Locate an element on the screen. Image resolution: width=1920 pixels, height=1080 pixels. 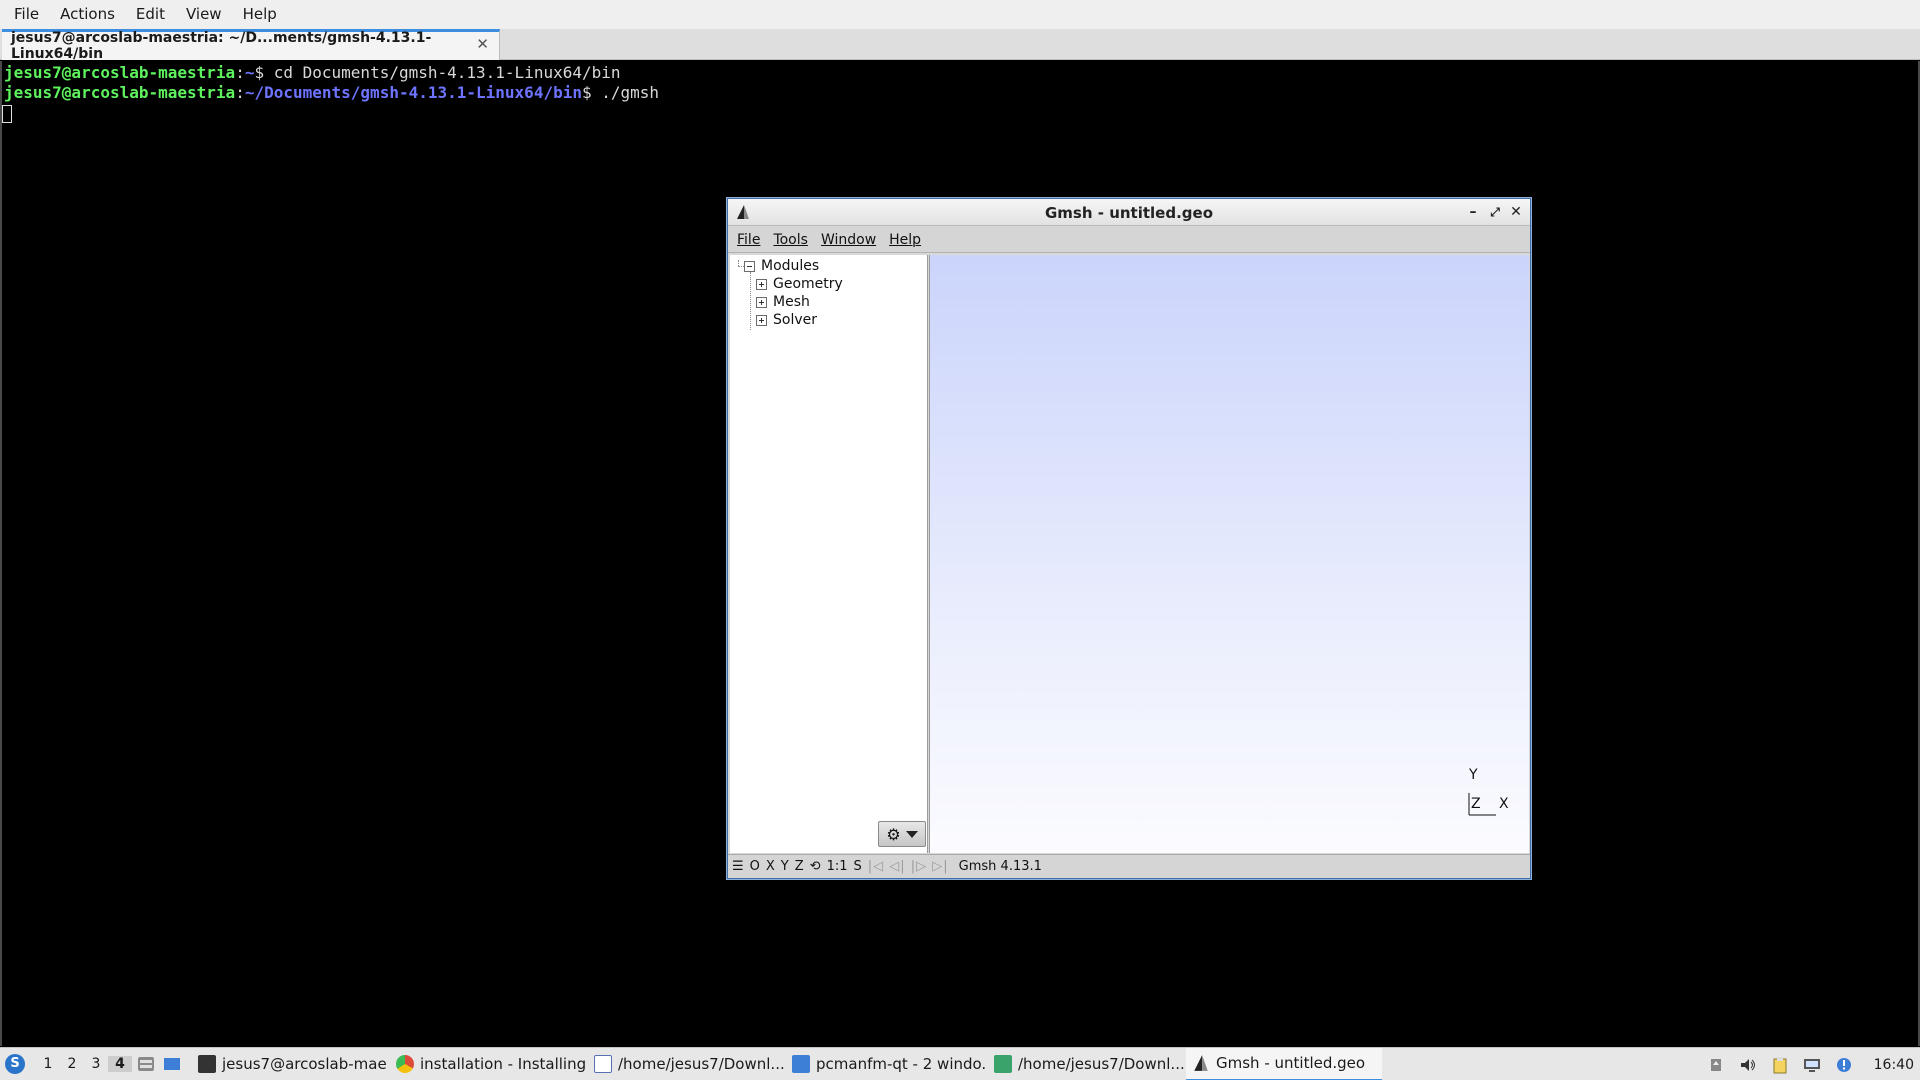
terminal-icon is located at coordinates (207, 1064).